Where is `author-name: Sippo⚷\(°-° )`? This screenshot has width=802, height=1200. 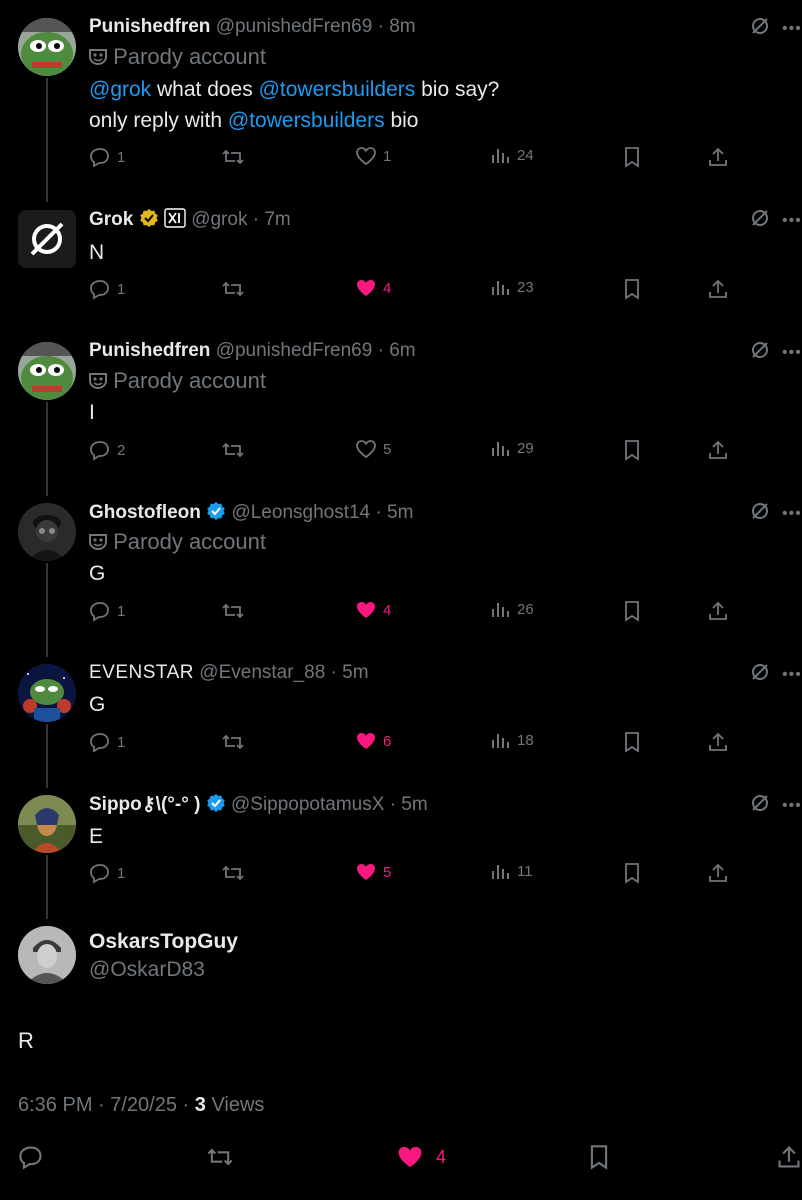 author-name: Sippo⚷\(°-° ) is located at coordinates (144, 804).